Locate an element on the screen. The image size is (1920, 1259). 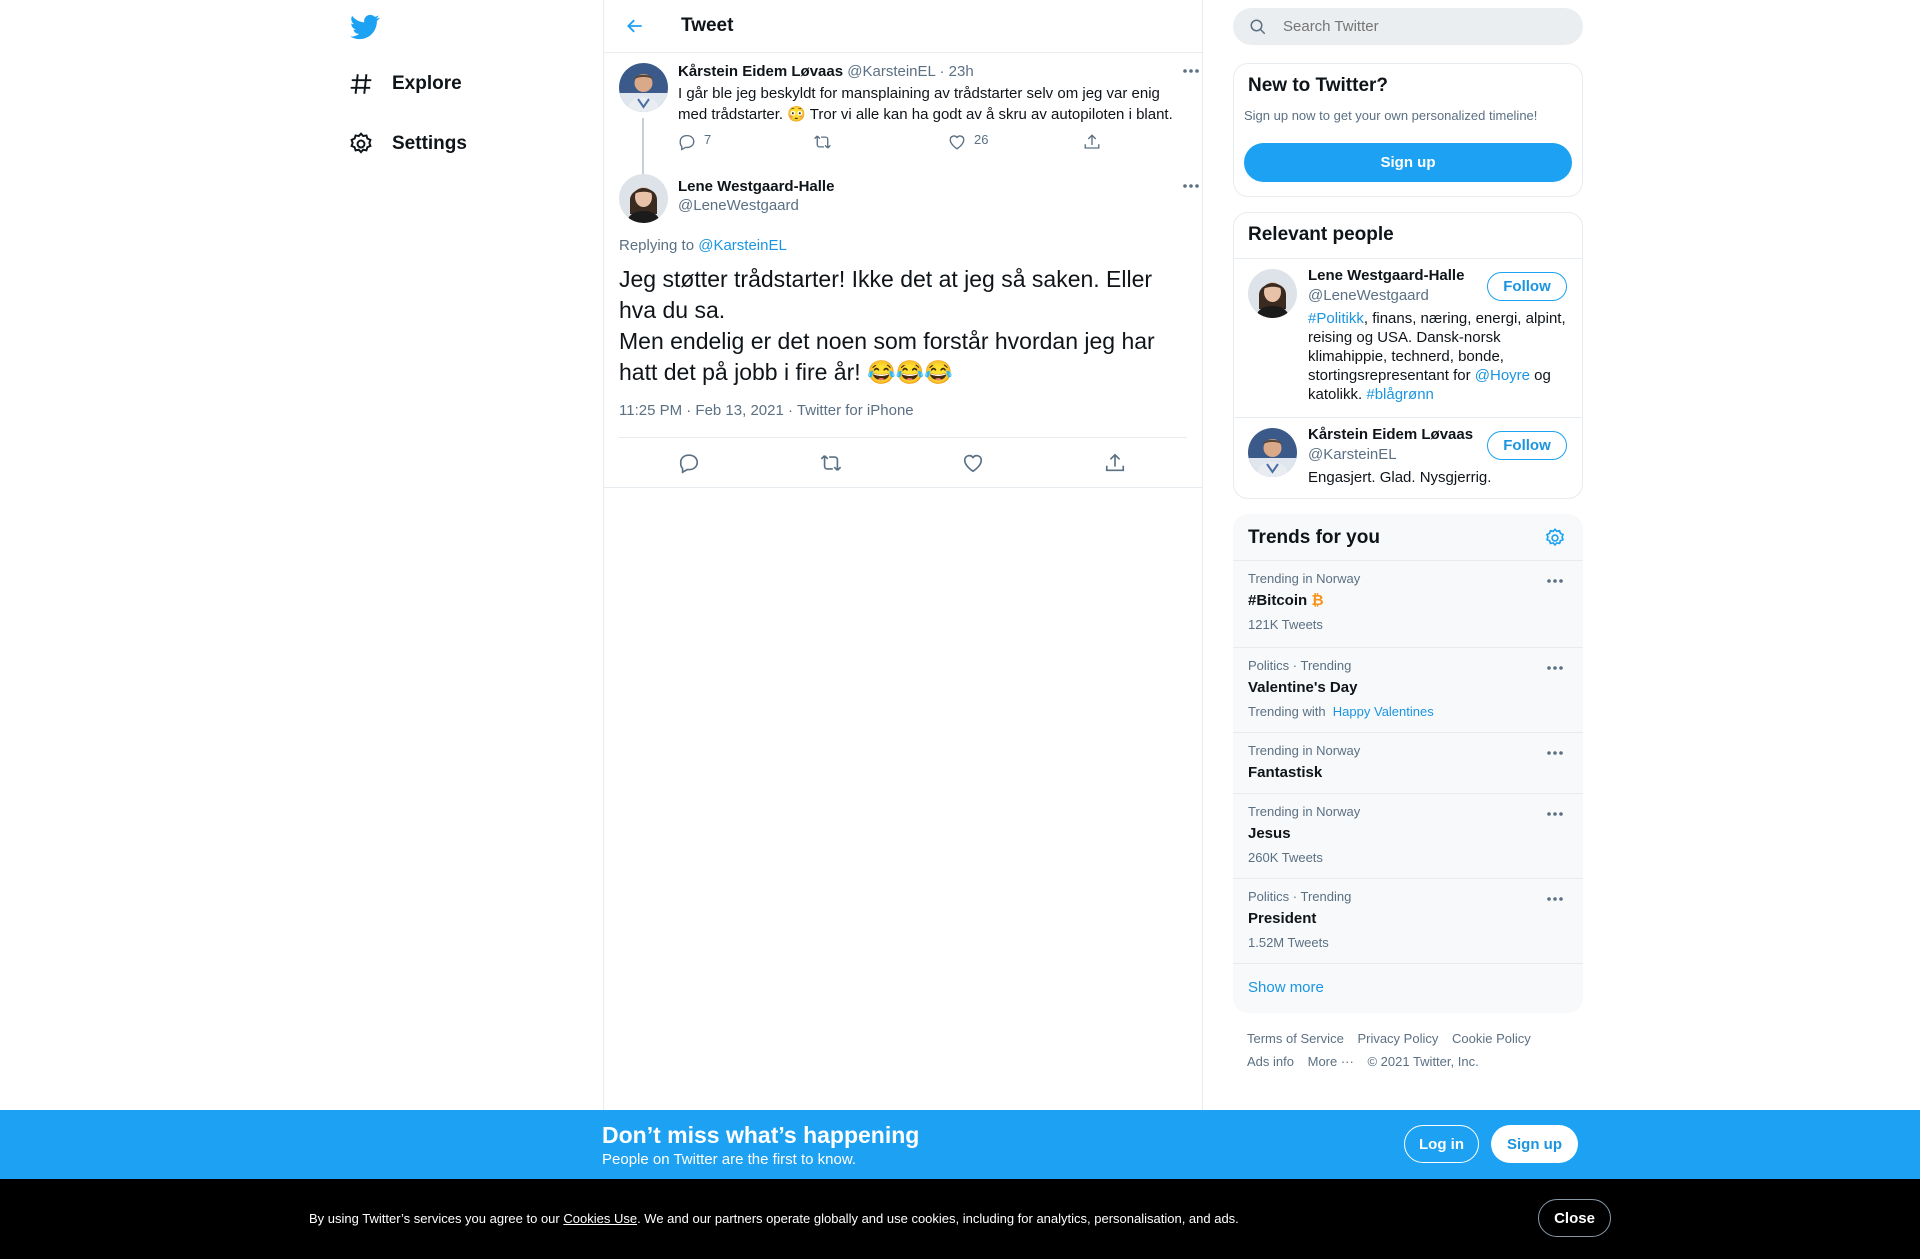
tweet-age: 23h is located at coordinates (961, 71).